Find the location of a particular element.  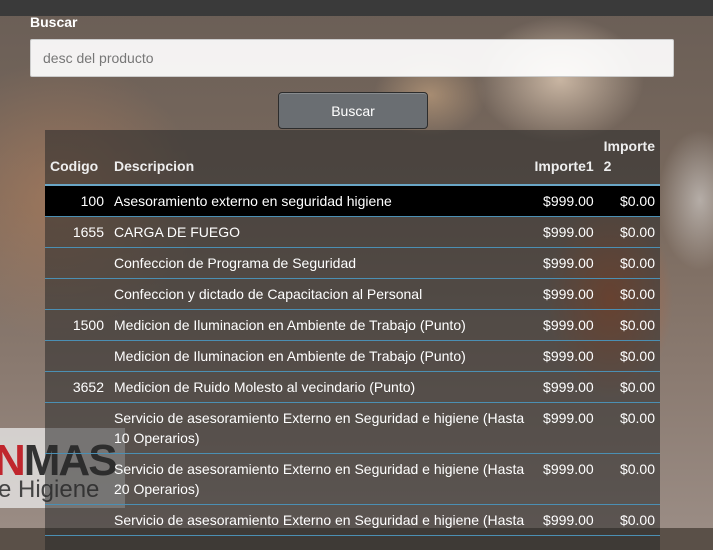

table-header-row: Codigo Descripcion Importe1 Importe 2 is located at coordinates (352, 158).